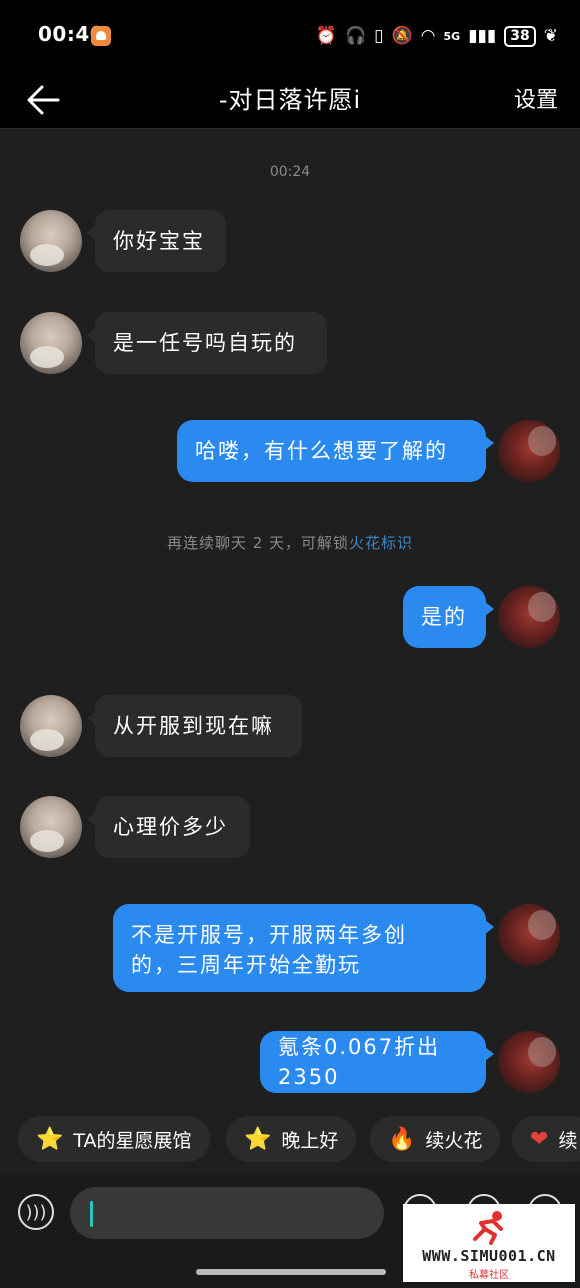 The image size is (580, 1288). What do you see at coordinates (550, 36) in the screenshot?
I see `leaf-icon: ❦` at bounding box center [550, 36].